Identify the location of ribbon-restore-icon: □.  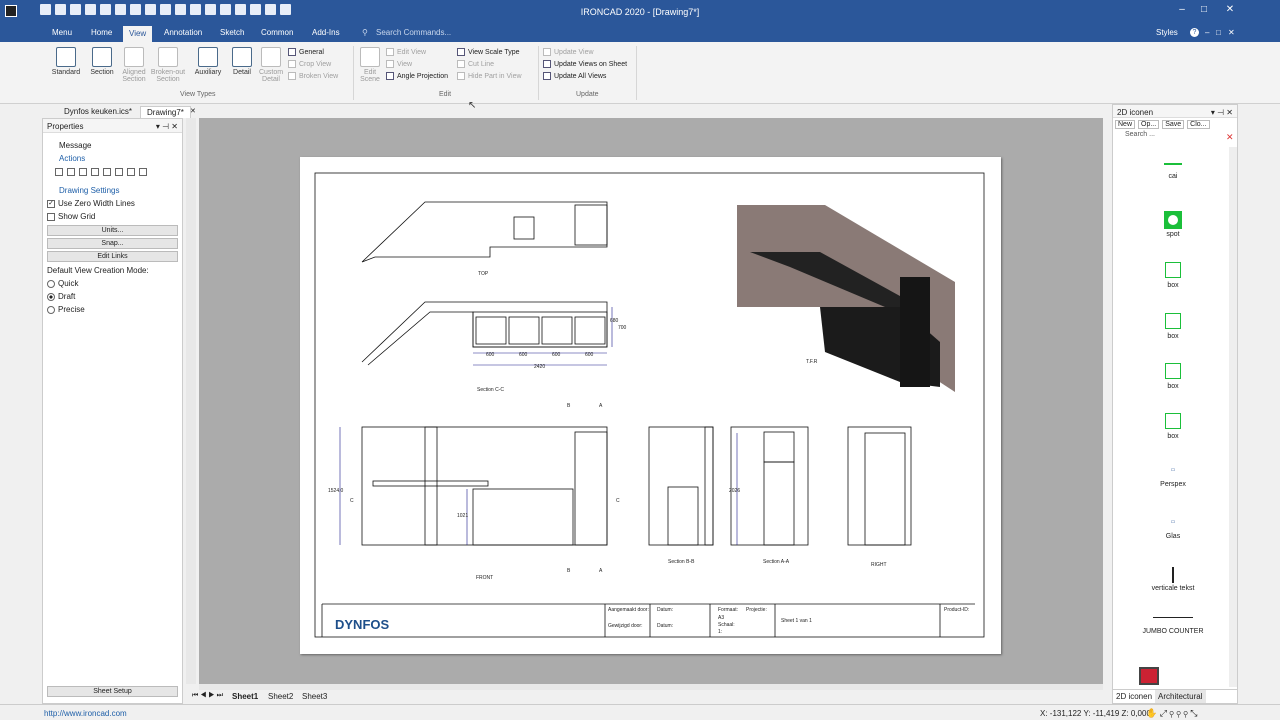
(1218, 32).